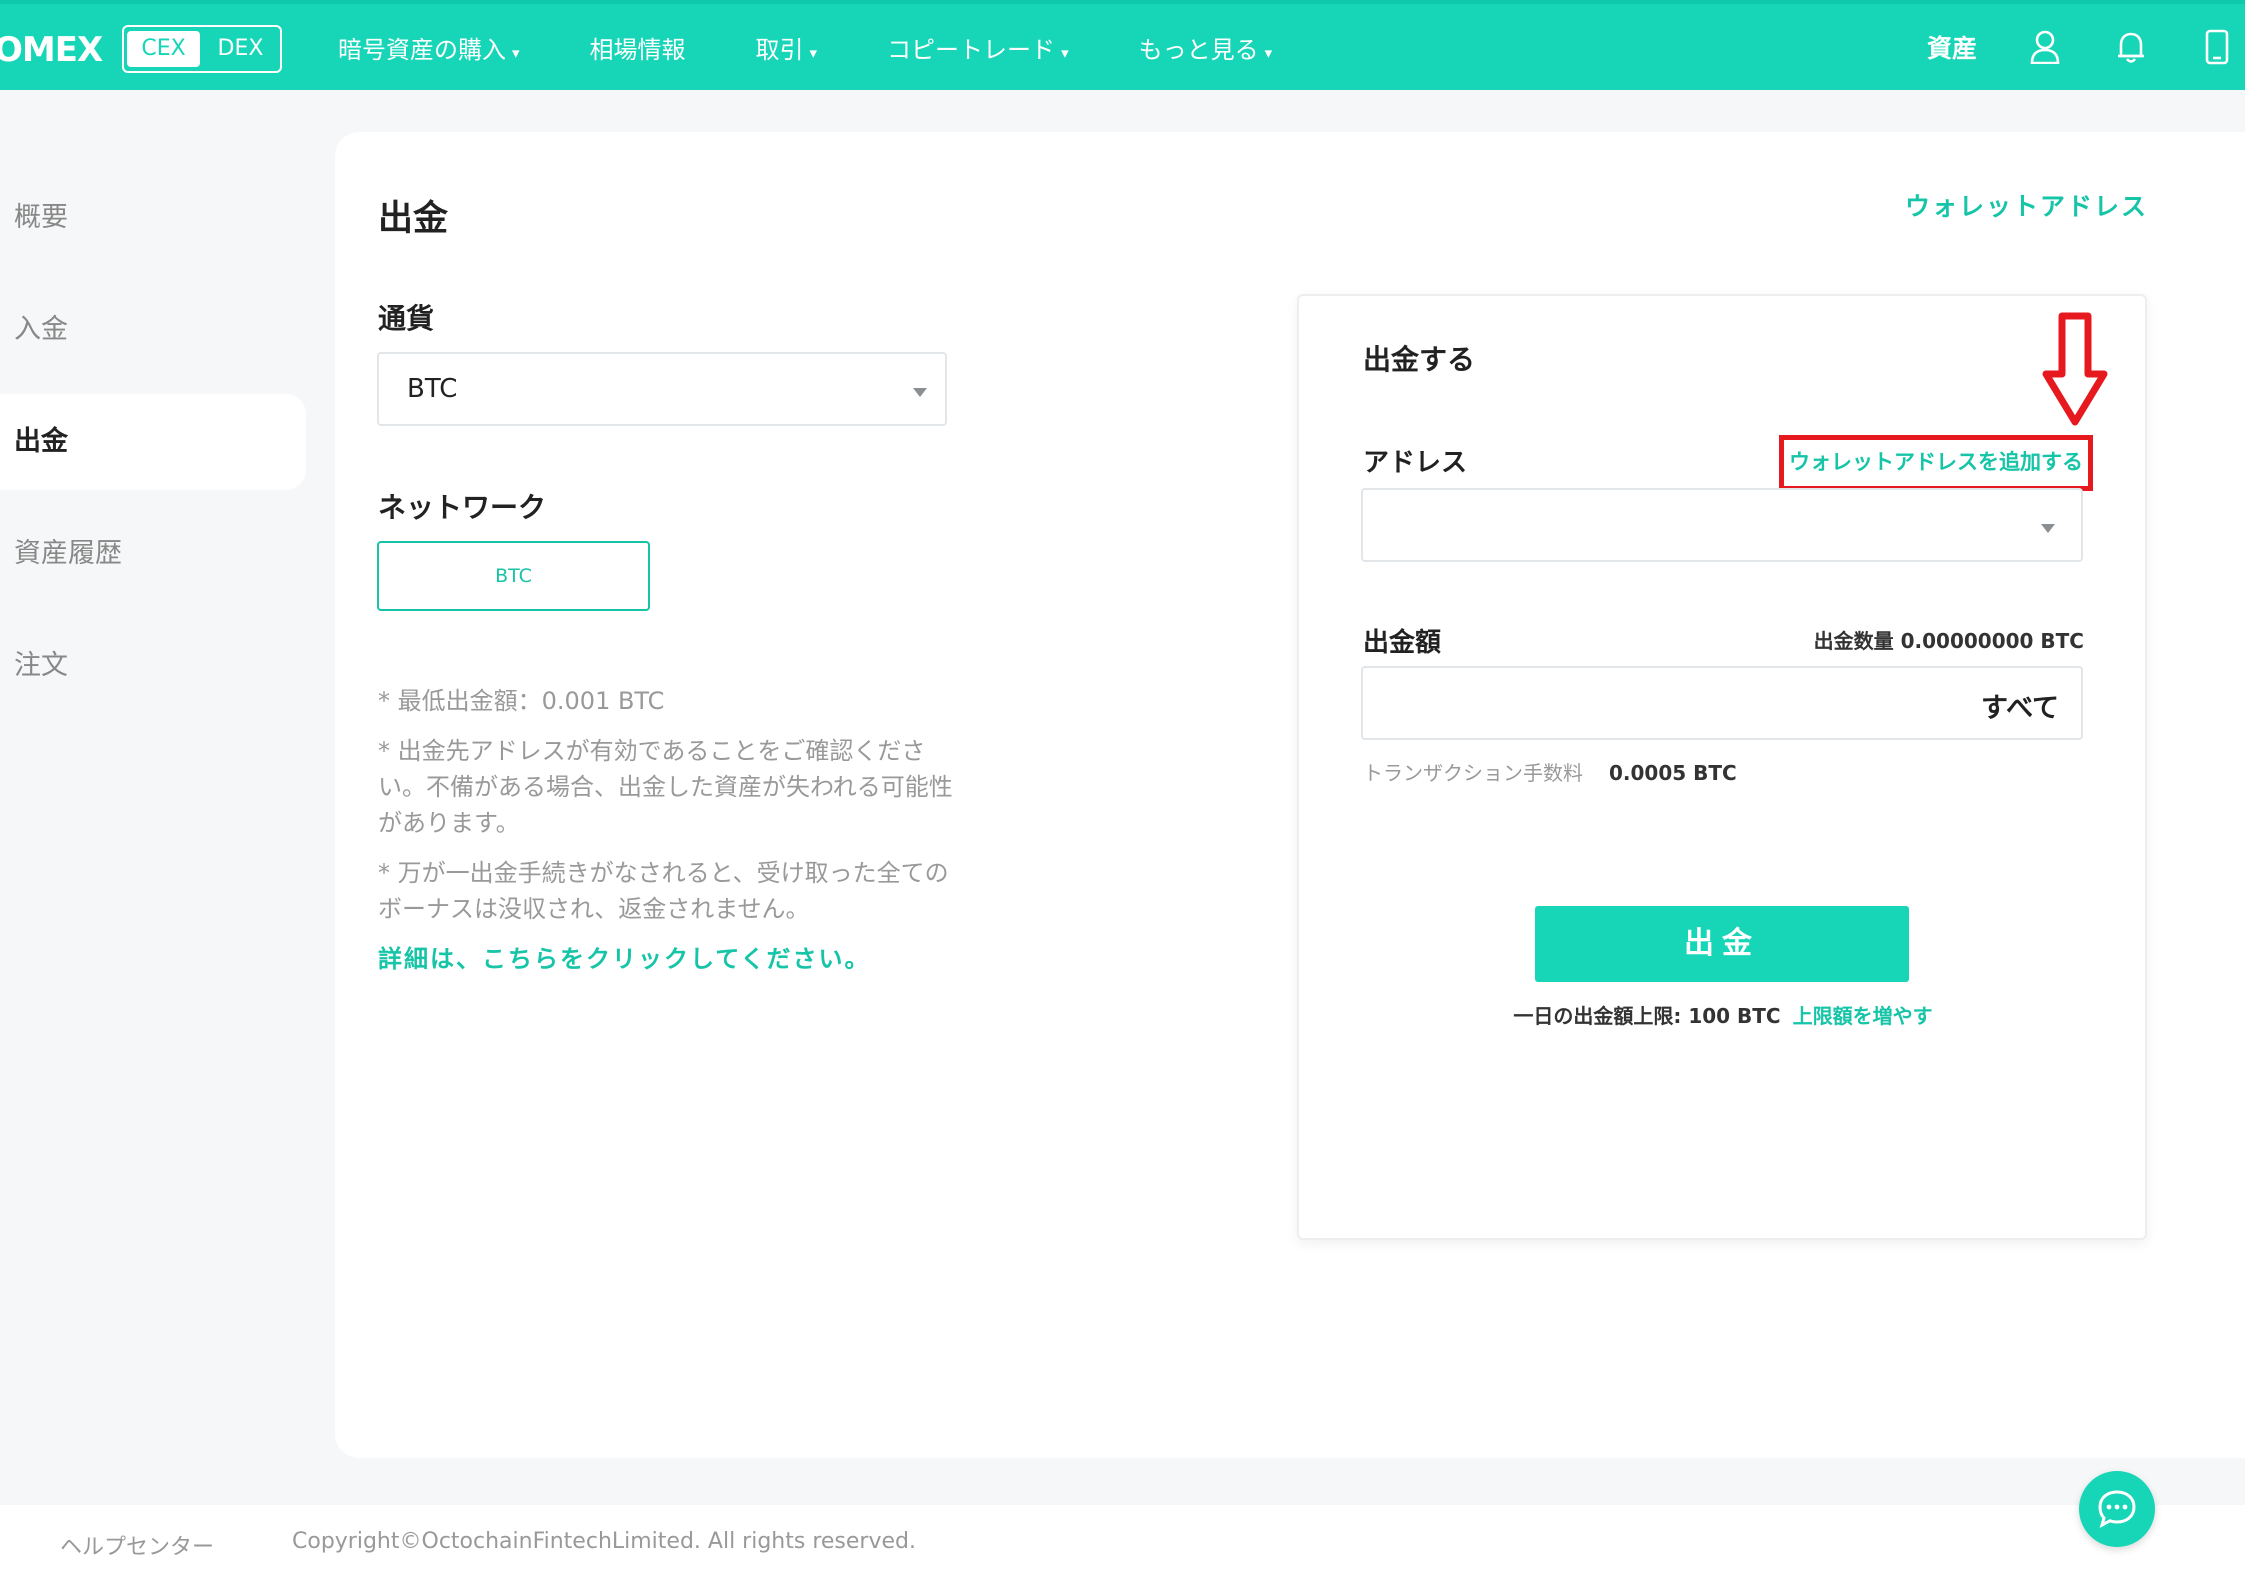 Image resolution: width=2245 pixels, height=1587 pixels. Describe the element at coordinates (240, 49) in the screenshot. I see `dex-mode-button: DEX` at that location.